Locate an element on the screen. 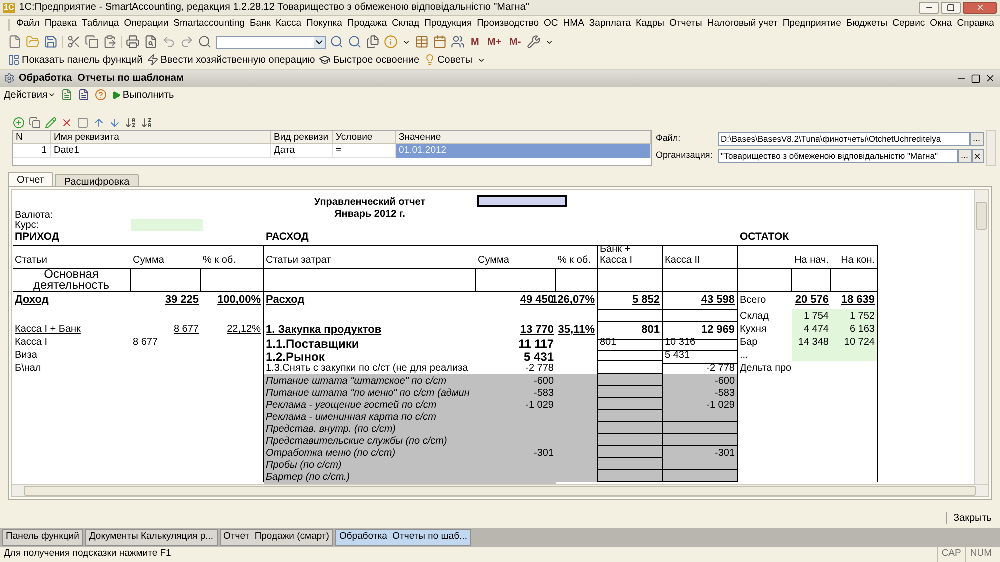 The image size is (1000, 562). taskbar-item: Отчет Продажи (смарт) is located at coordinates (277, 537).